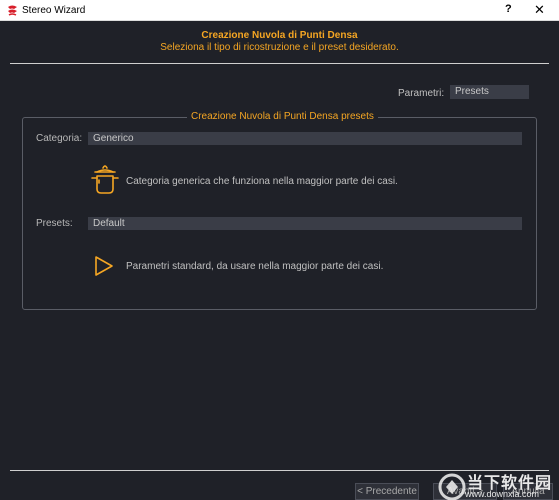 The image size is (559, 500). Describe the element at coordinates (502, 494) in the screenshot. I see `watermark-url: www.downxia.com` at that location.